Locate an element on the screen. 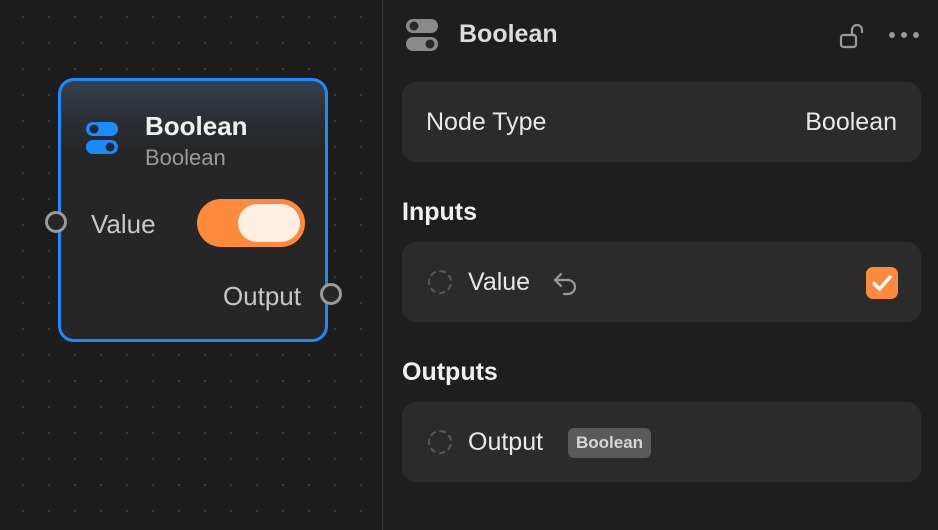 The width and height of the screenshot is (938, 530). reset-icon is located at coordinates (566, 283).